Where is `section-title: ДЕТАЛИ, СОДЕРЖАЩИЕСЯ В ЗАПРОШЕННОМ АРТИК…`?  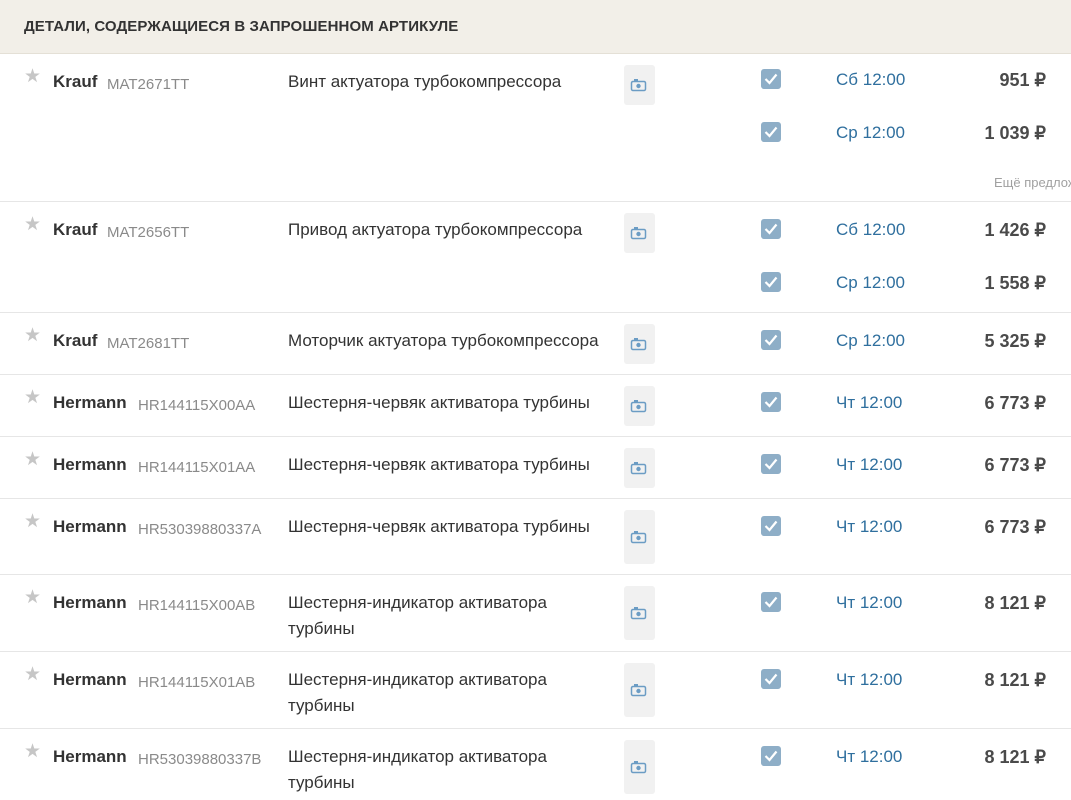
section-title: ДЕТАЛИ, СОДЕРЖАЩИЕСЯ В ЗАПРОШЕННОМ АРТИК… is located at coordinates (241, 26).